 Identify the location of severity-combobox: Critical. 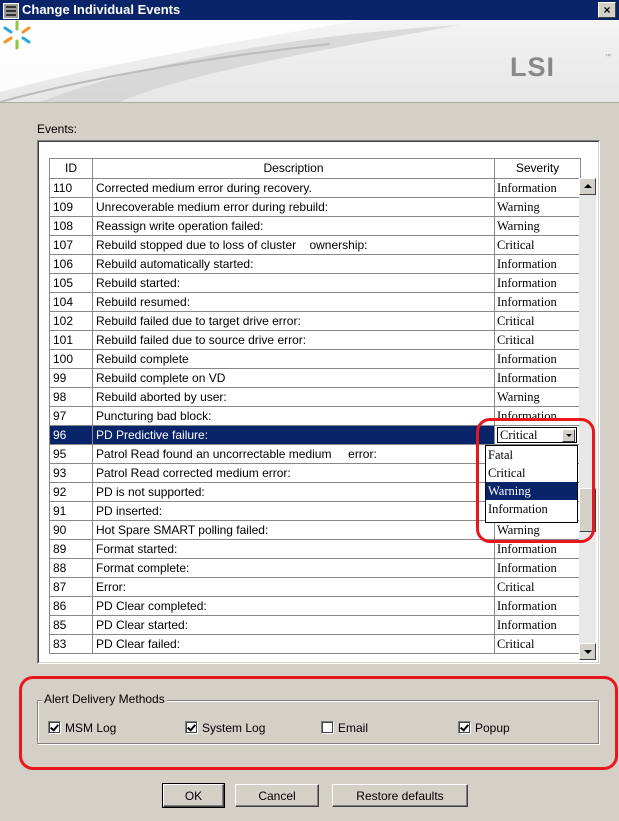
(537, 435).